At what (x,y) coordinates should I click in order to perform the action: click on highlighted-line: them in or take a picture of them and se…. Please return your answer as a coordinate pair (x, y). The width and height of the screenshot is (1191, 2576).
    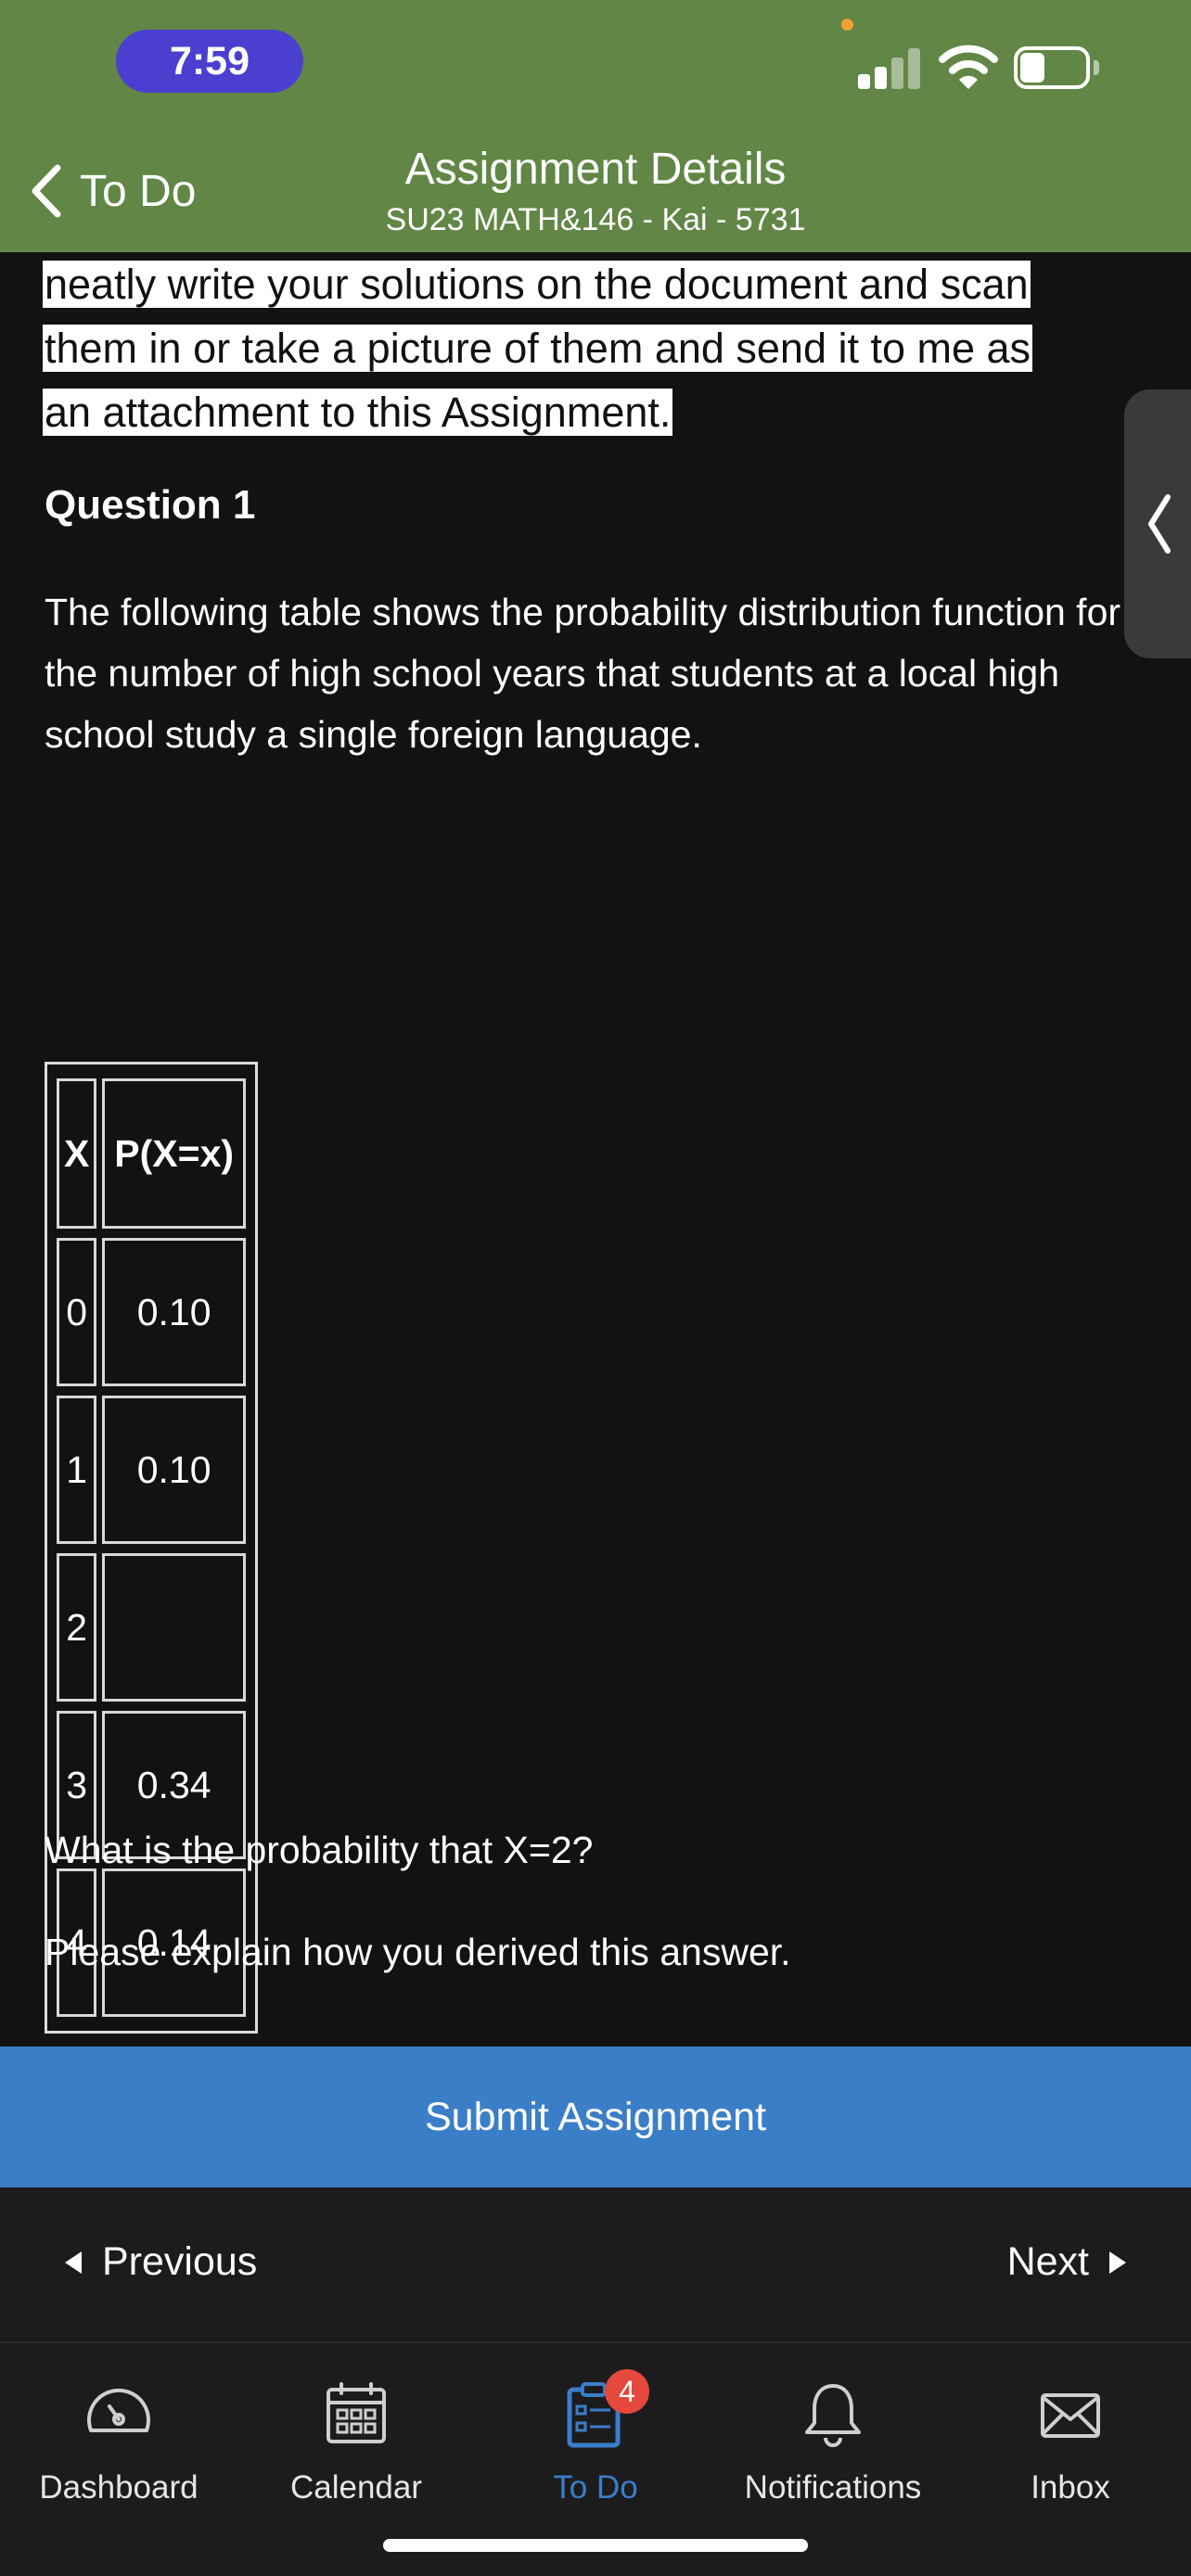
    Looking at the image, I should click on (538, 348).